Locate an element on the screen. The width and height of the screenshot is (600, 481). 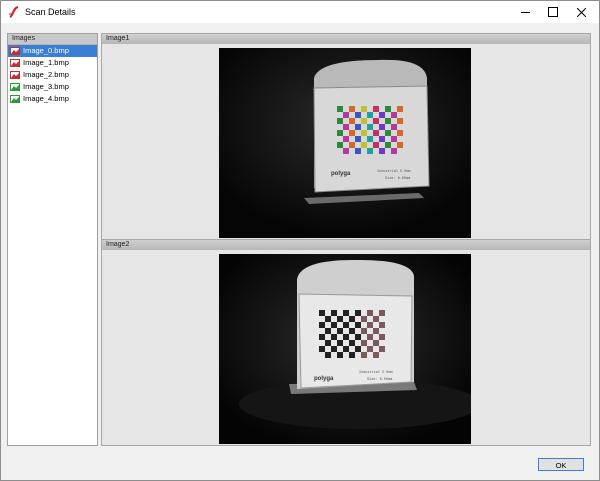
images-panel-header: Images is located at coordinates (52, 39).